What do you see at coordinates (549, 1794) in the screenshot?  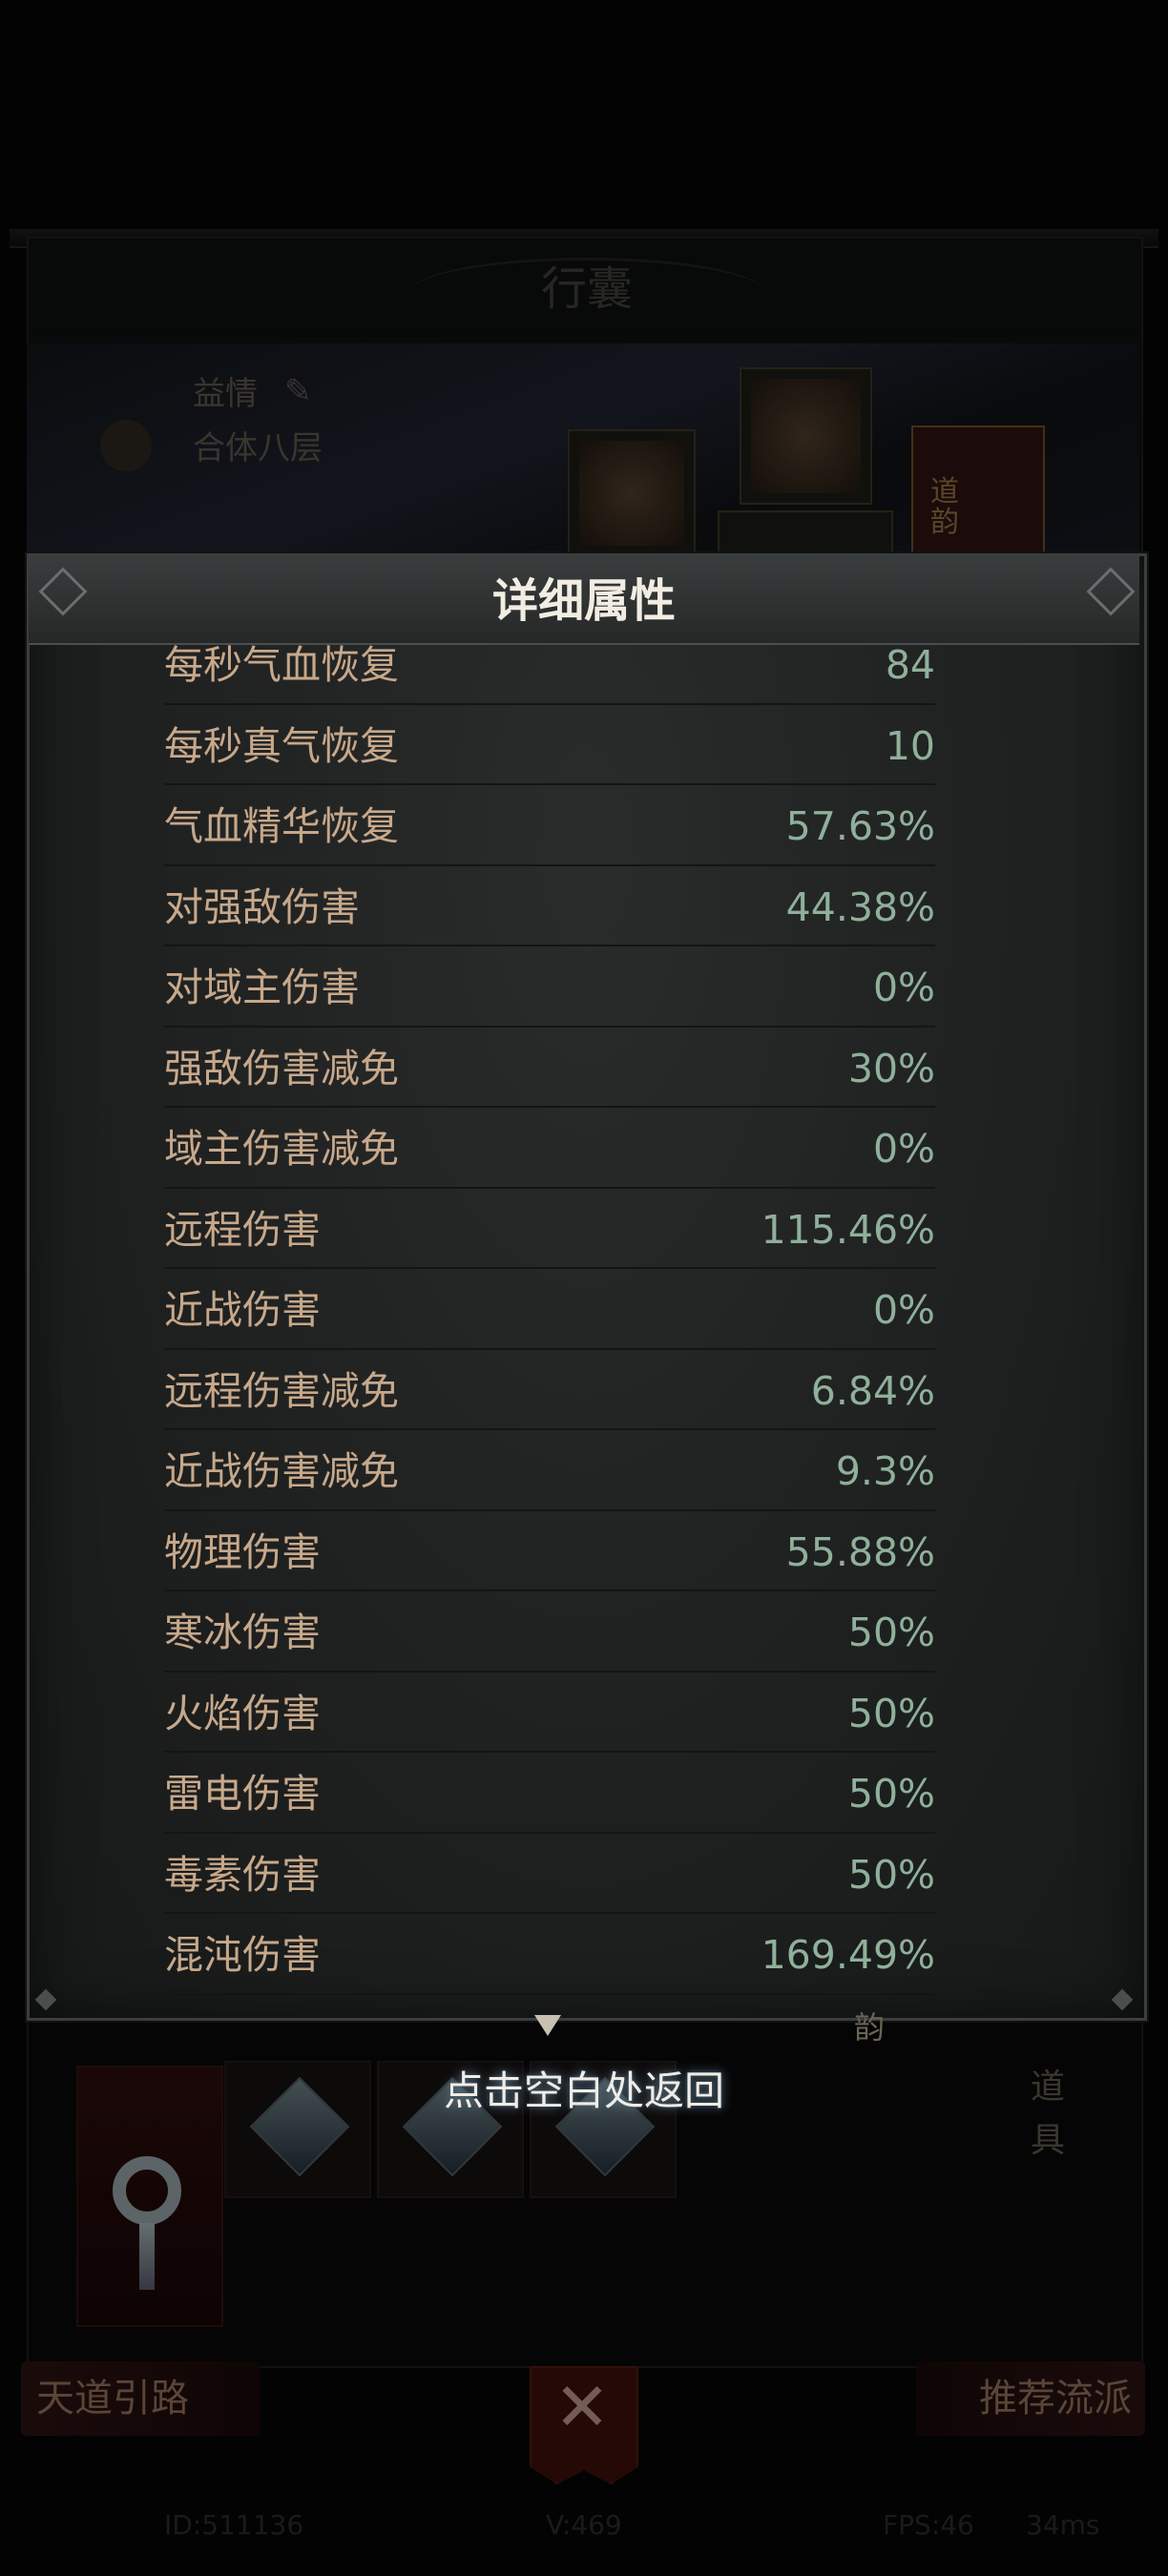 I see `attribute-row: 雷电伤害 50%` at bounding box center [549, 1794].